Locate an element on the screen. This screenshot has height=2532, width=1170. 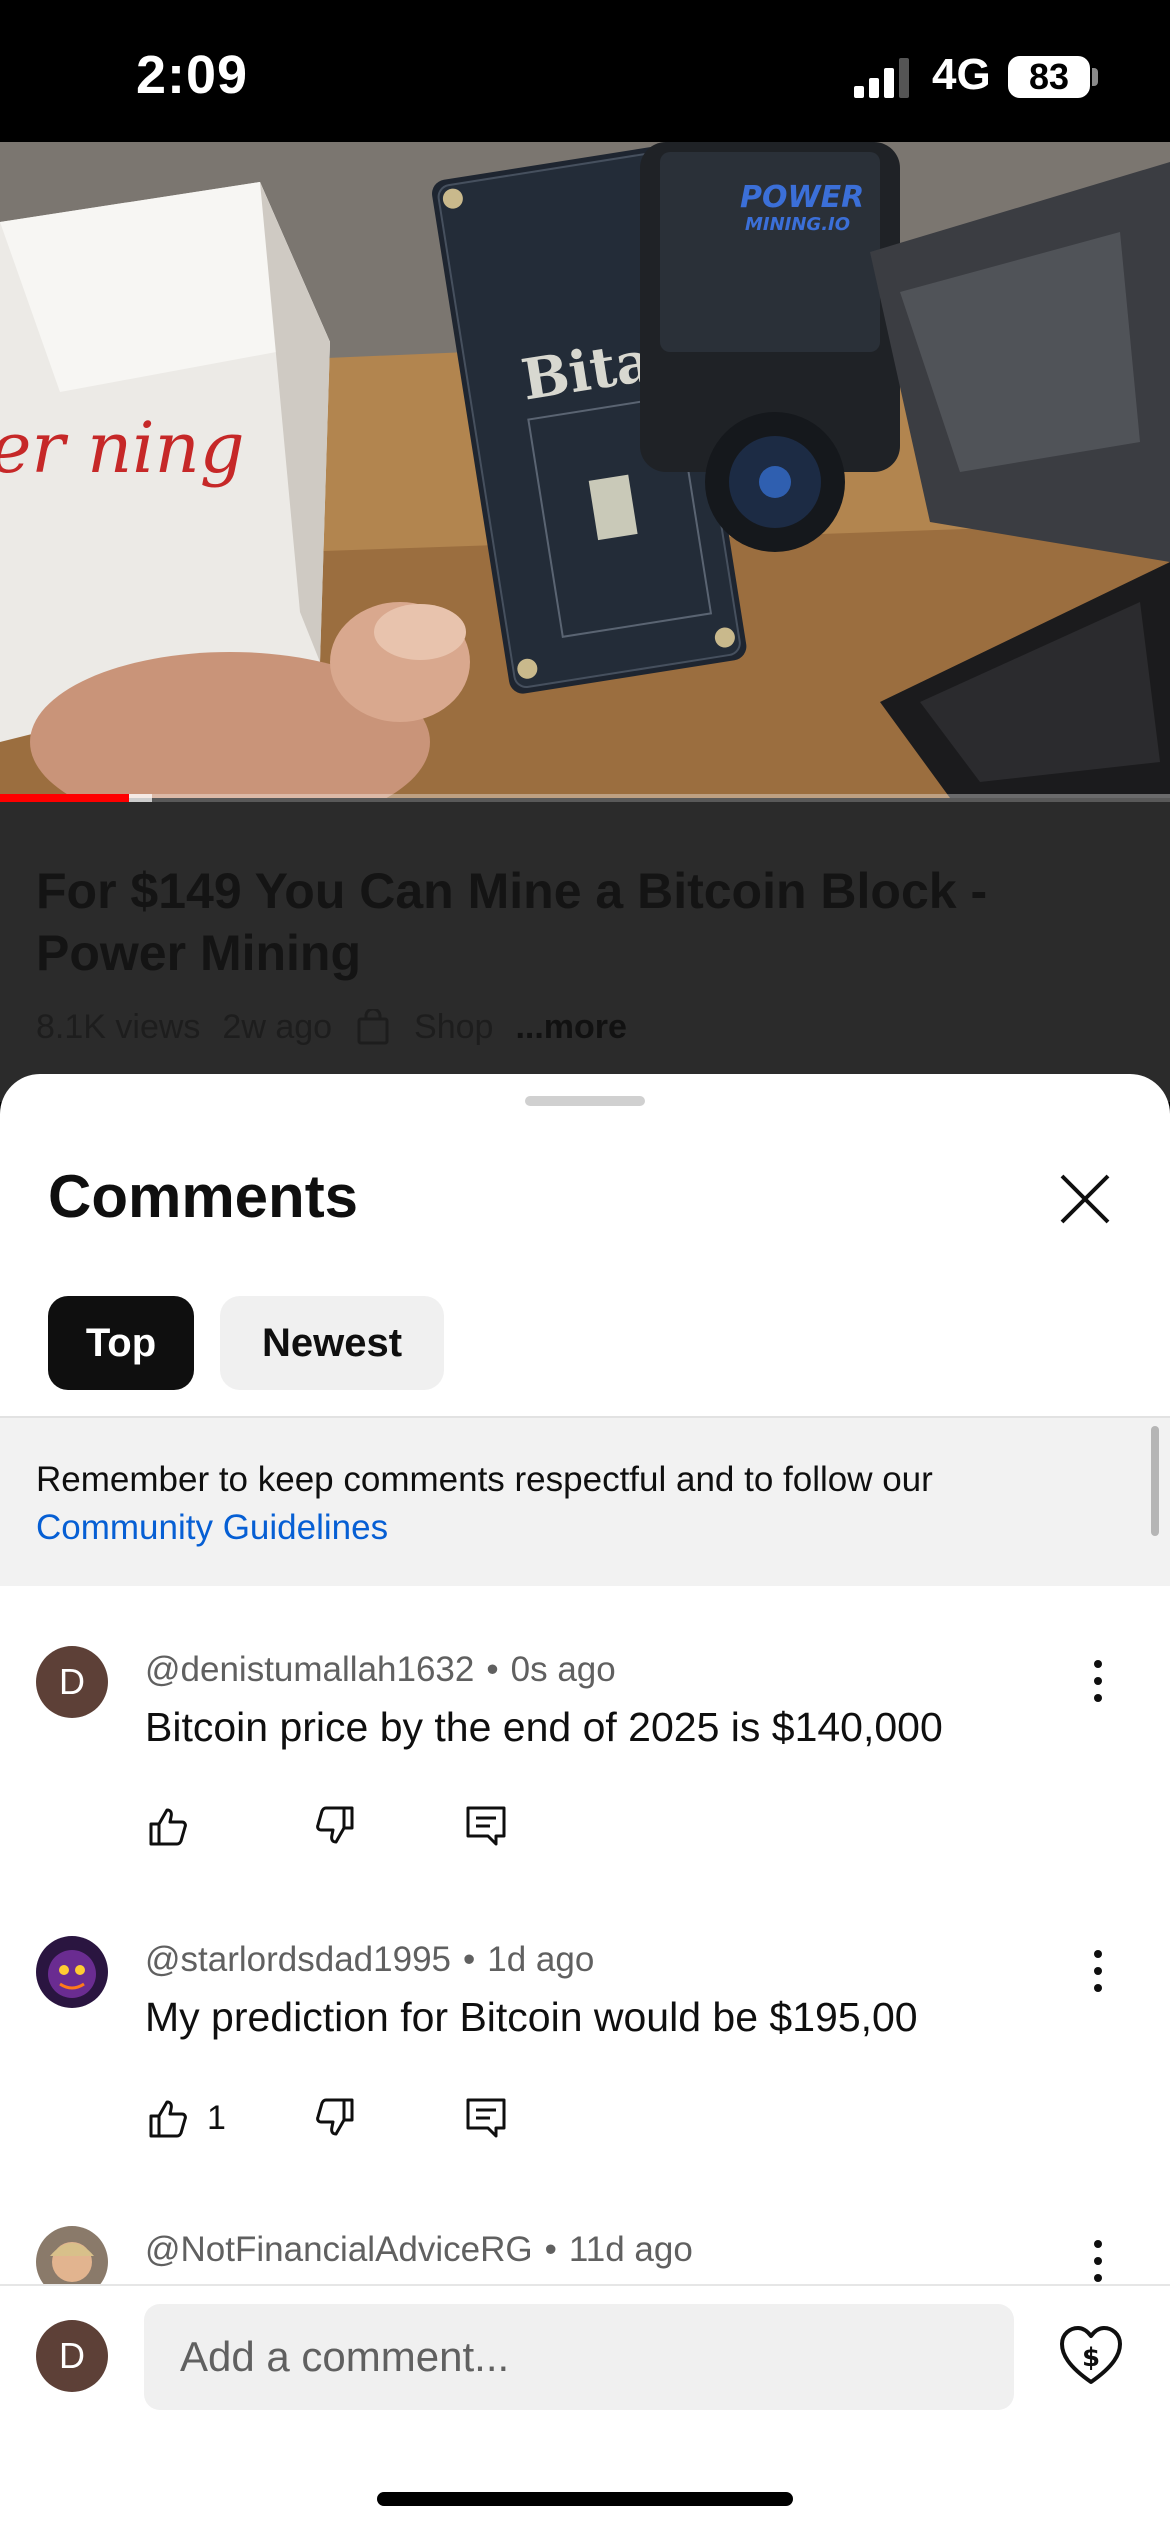
comment-author: @starlordsdad1995 is located at coordinates (298, 1959).